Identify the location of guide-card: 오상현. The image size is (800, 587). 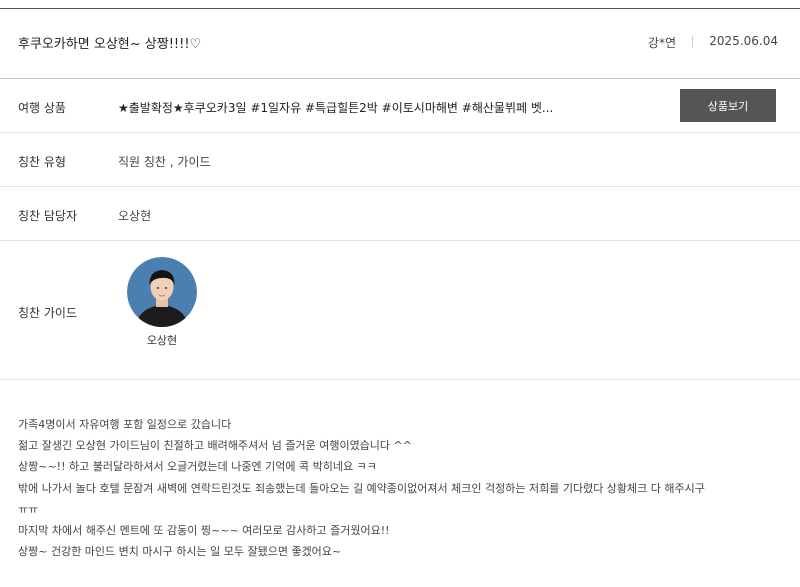
(162, 302).